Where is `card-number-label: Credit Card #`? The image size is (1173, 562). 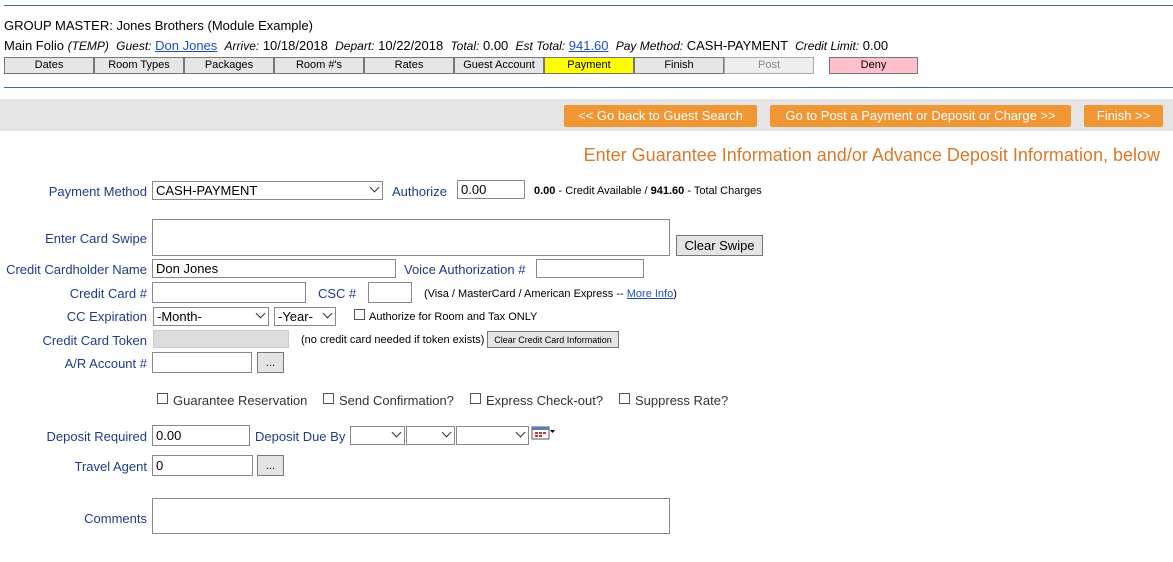
card-number-label: Credit Card # is located at coordinates (108, 293).